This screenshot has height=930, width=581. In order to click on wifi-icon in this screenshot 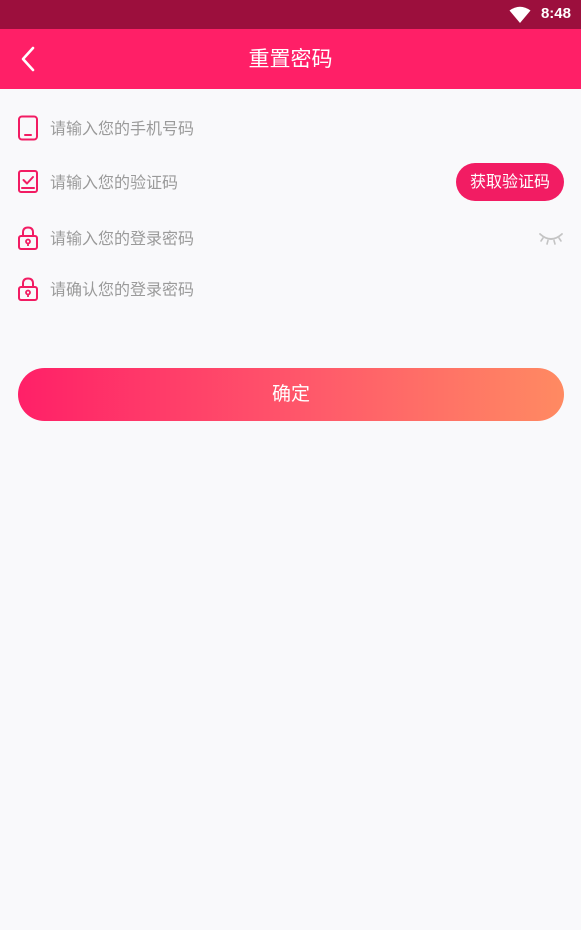, I will do `click(520, 14)`.